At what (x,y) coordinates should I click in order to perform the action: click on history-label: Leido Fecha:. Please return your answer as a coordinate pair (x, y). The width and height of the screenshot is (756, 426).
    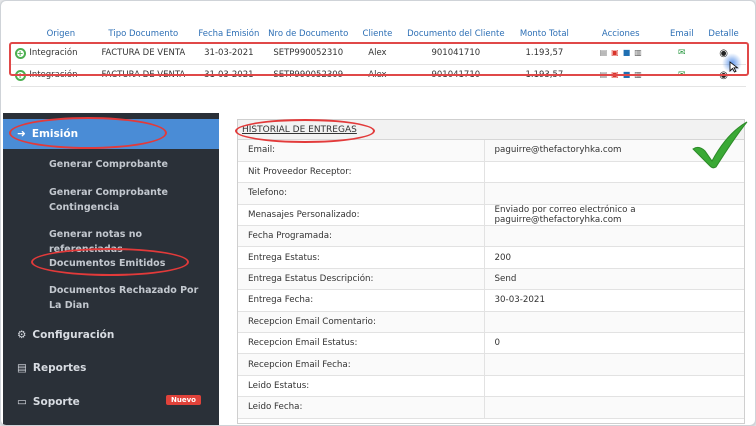
    Looking at the image, I should click on (361, 407).